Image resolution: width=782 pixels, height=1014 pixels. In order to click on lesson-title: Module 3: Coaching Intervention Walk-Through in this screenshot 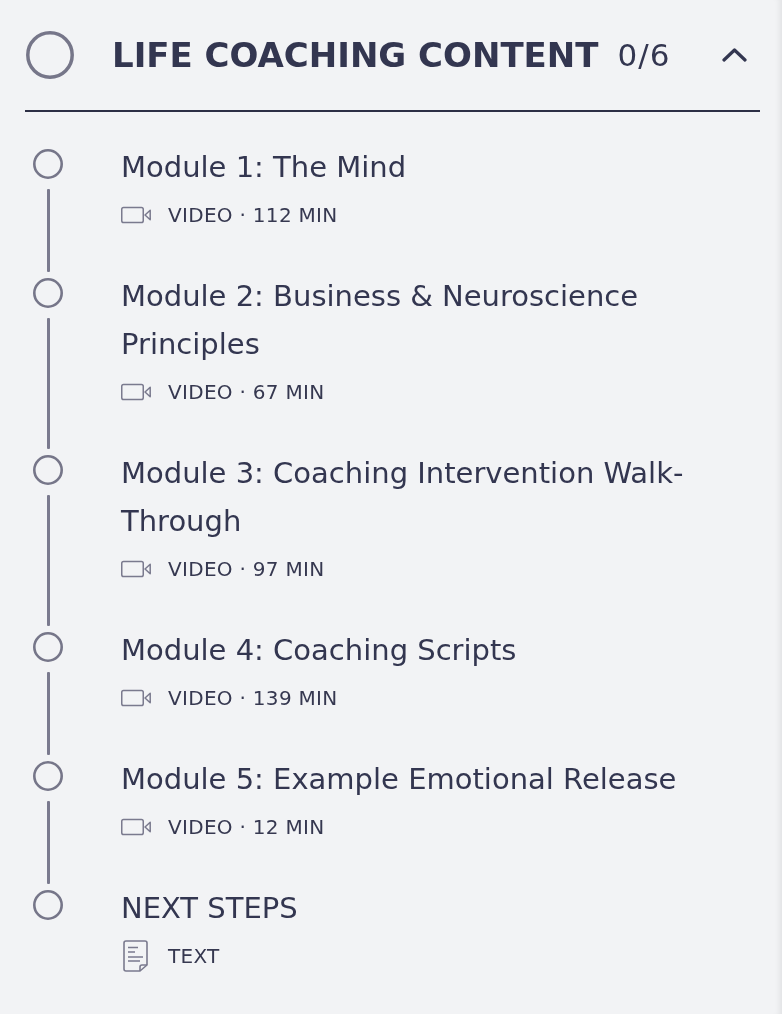, I will do `click(440, 497)`.